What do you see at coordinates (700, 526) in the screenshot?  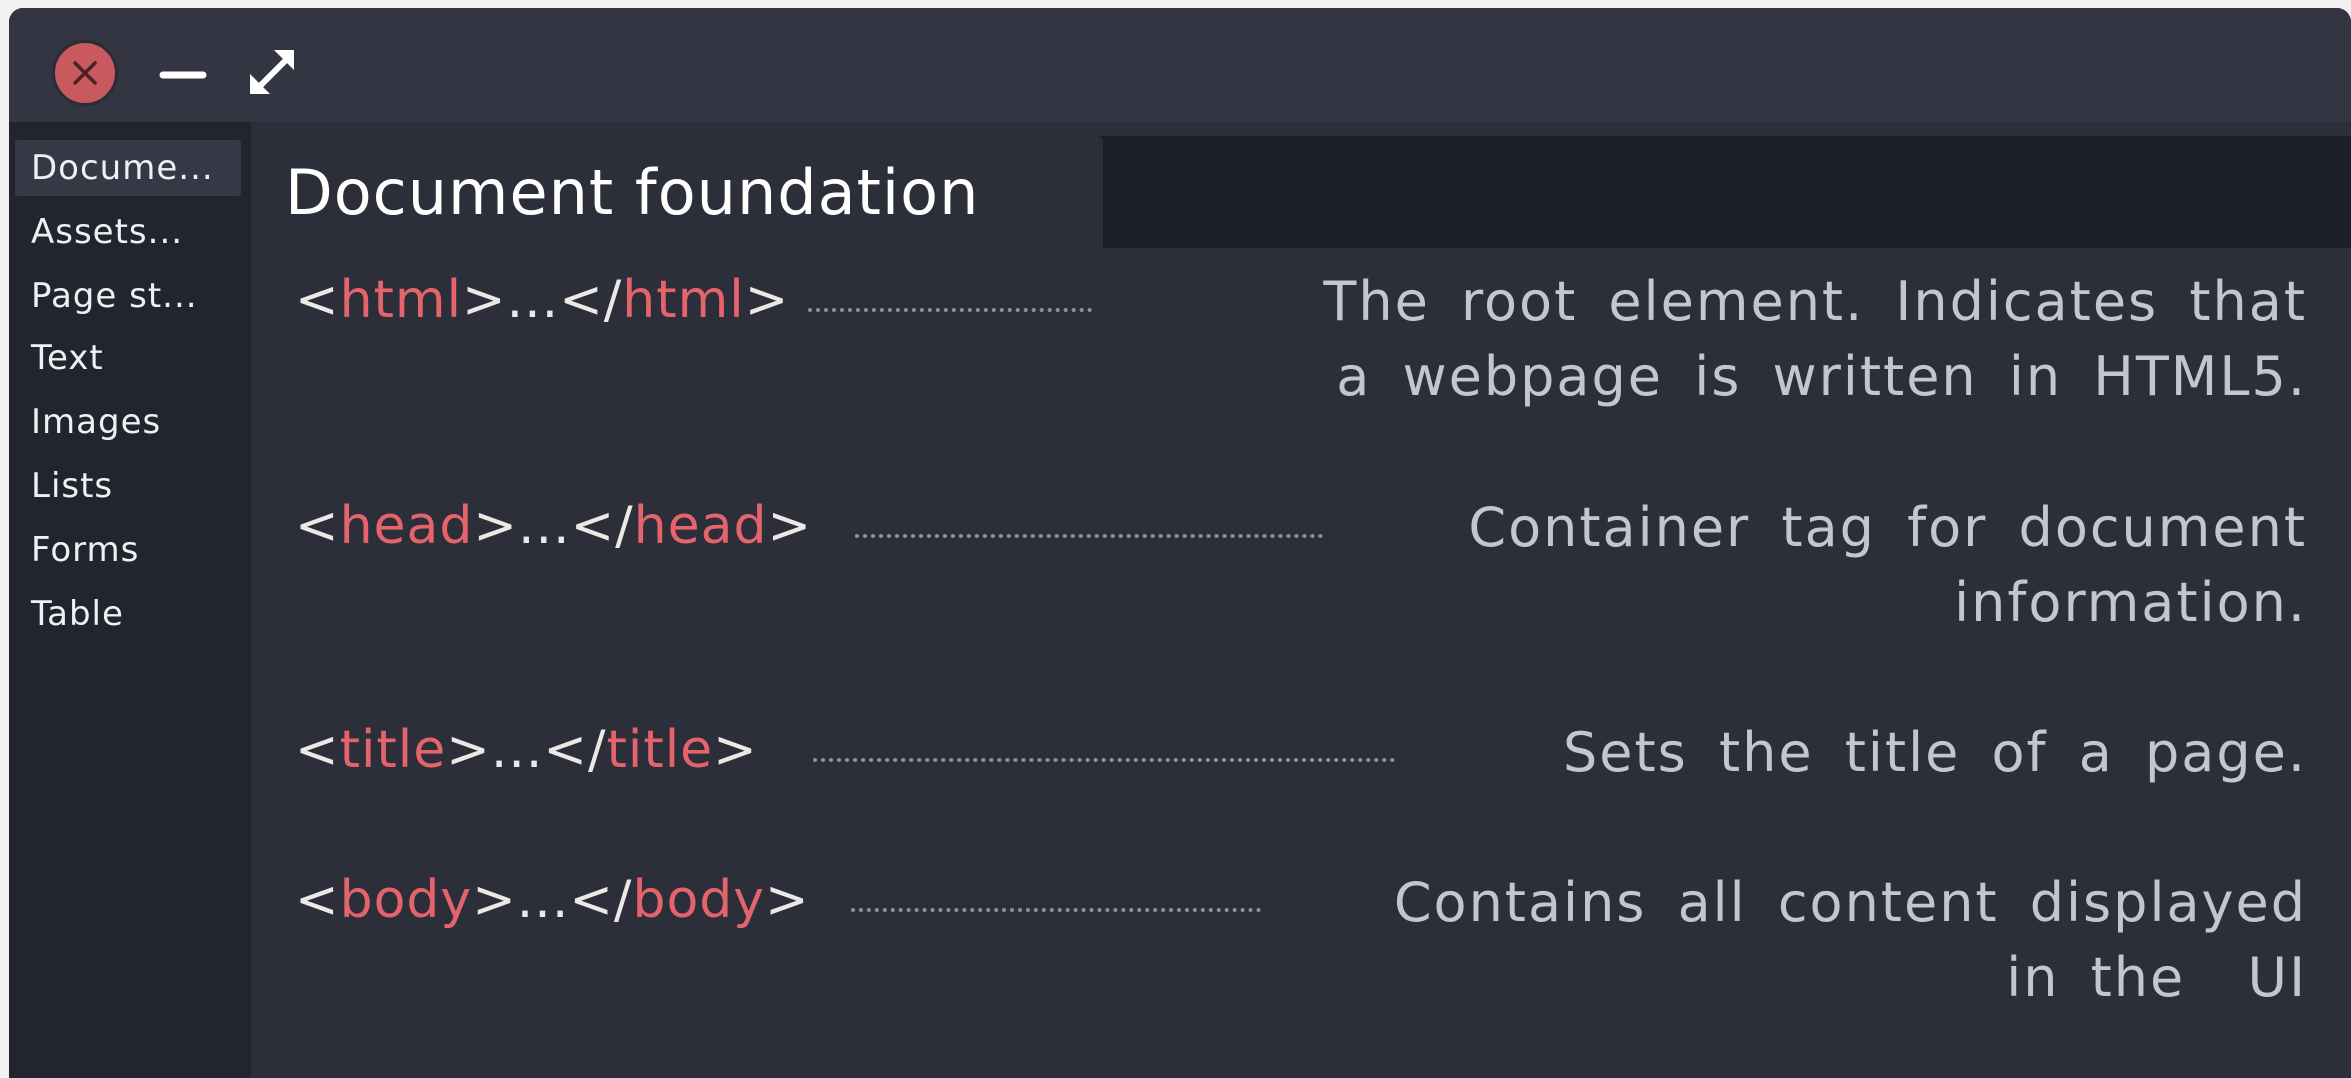 I see `tag-name-close: head` at bounding box center [700, 526].